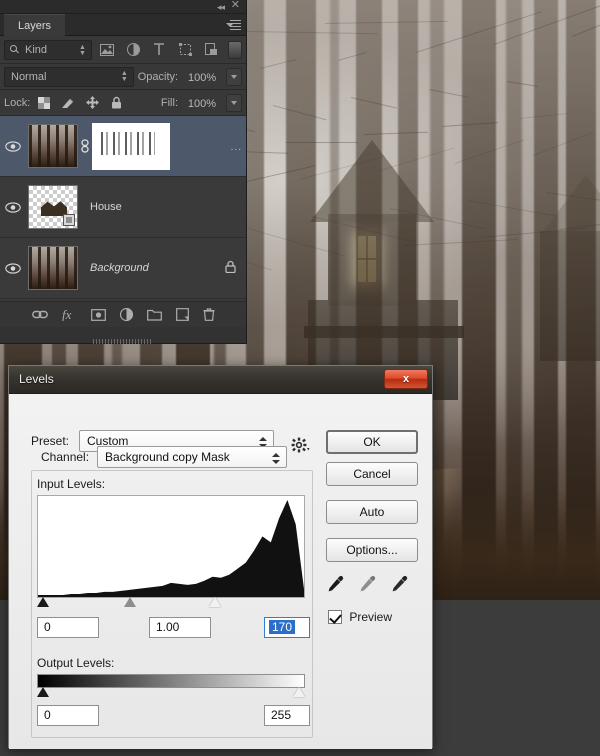 The image size is (600, 756). I want to click on tab-layers: Layers, so click(35, 25).